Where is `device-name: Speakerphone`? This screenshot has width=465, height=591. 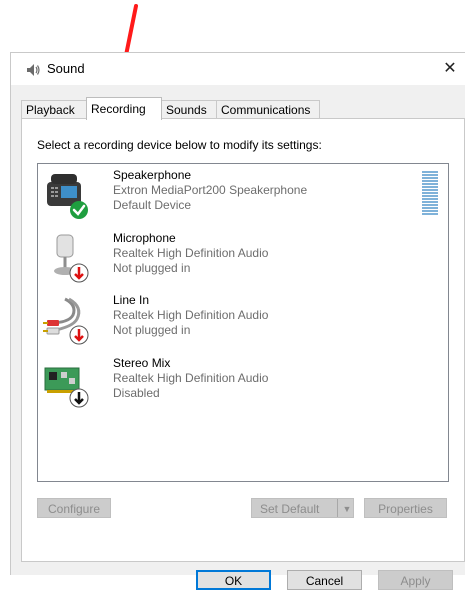 device-name: Speakerphone is located at coordinates (152, 175).